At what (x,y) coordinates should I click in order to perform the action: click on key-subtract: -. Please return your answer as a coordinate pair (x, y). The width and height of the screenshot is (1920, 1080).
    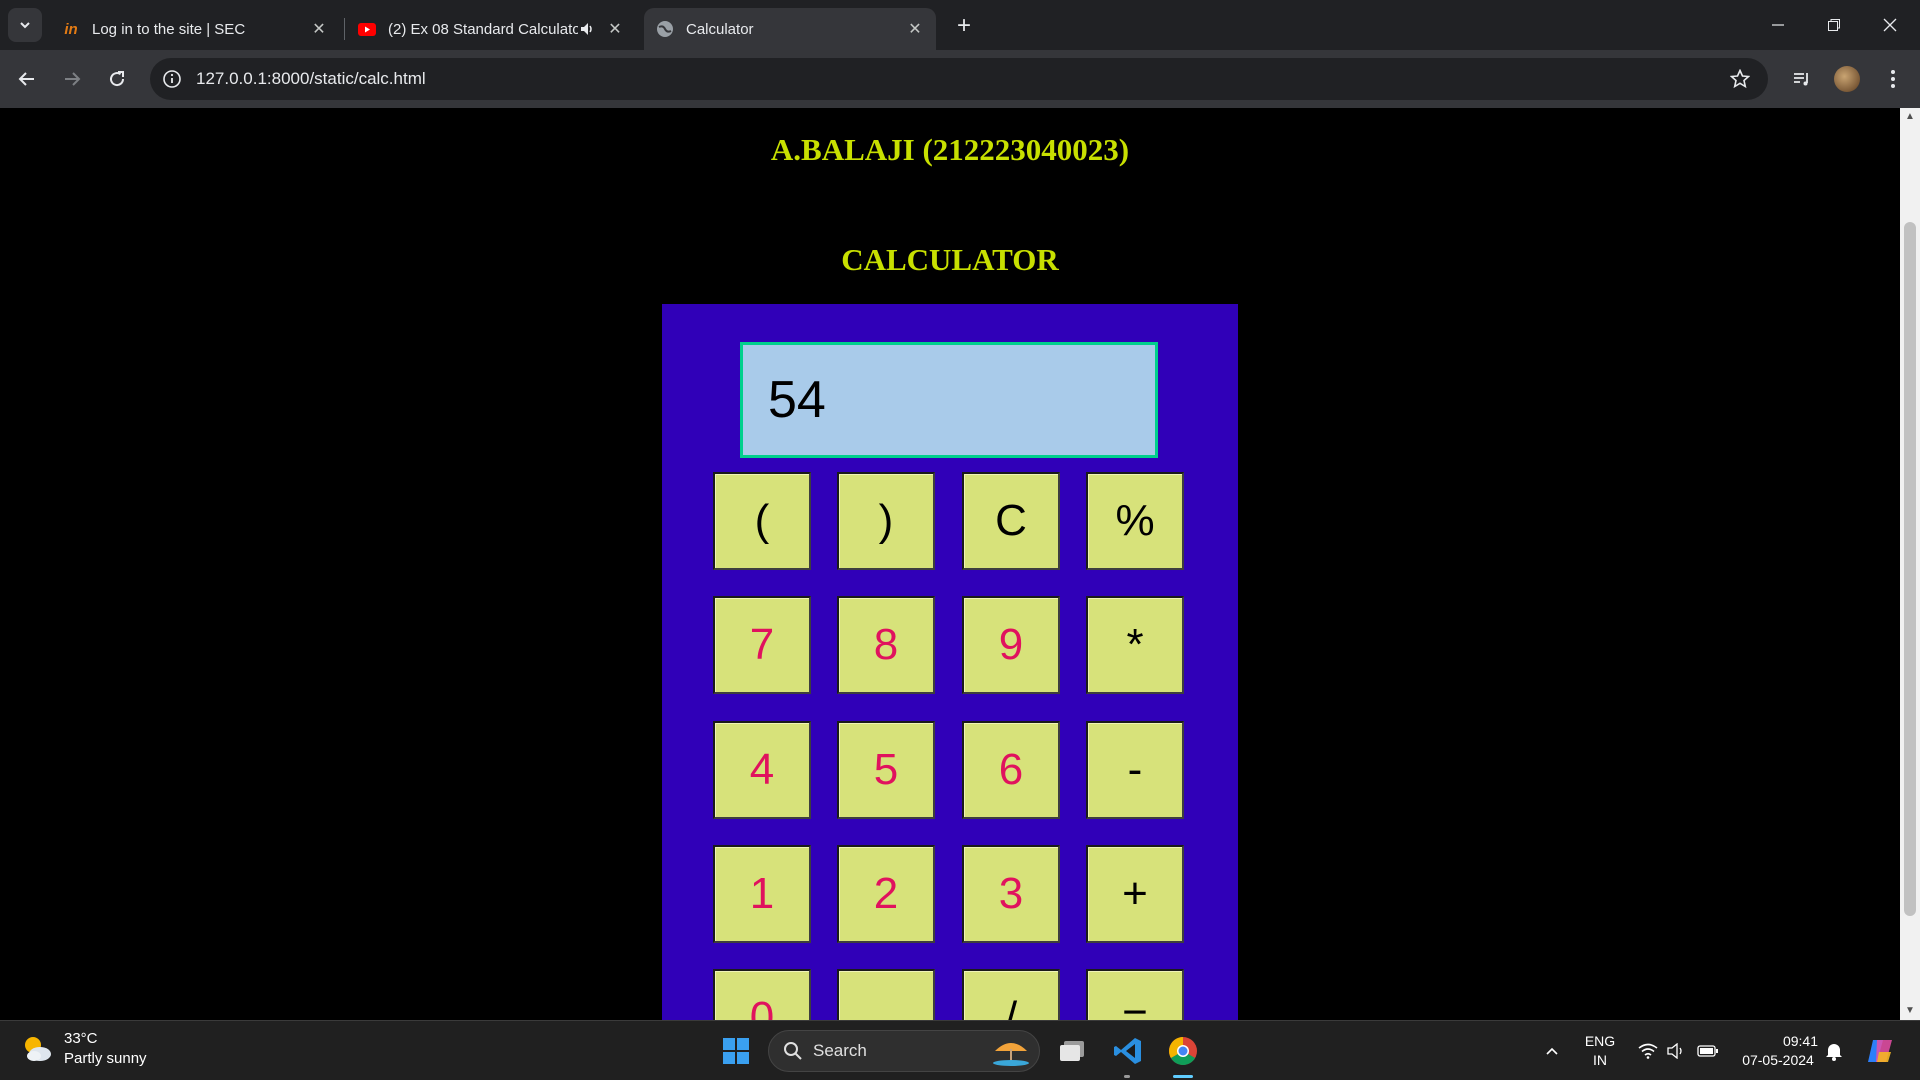
    Looking at the image, I should click on (1135, 770).